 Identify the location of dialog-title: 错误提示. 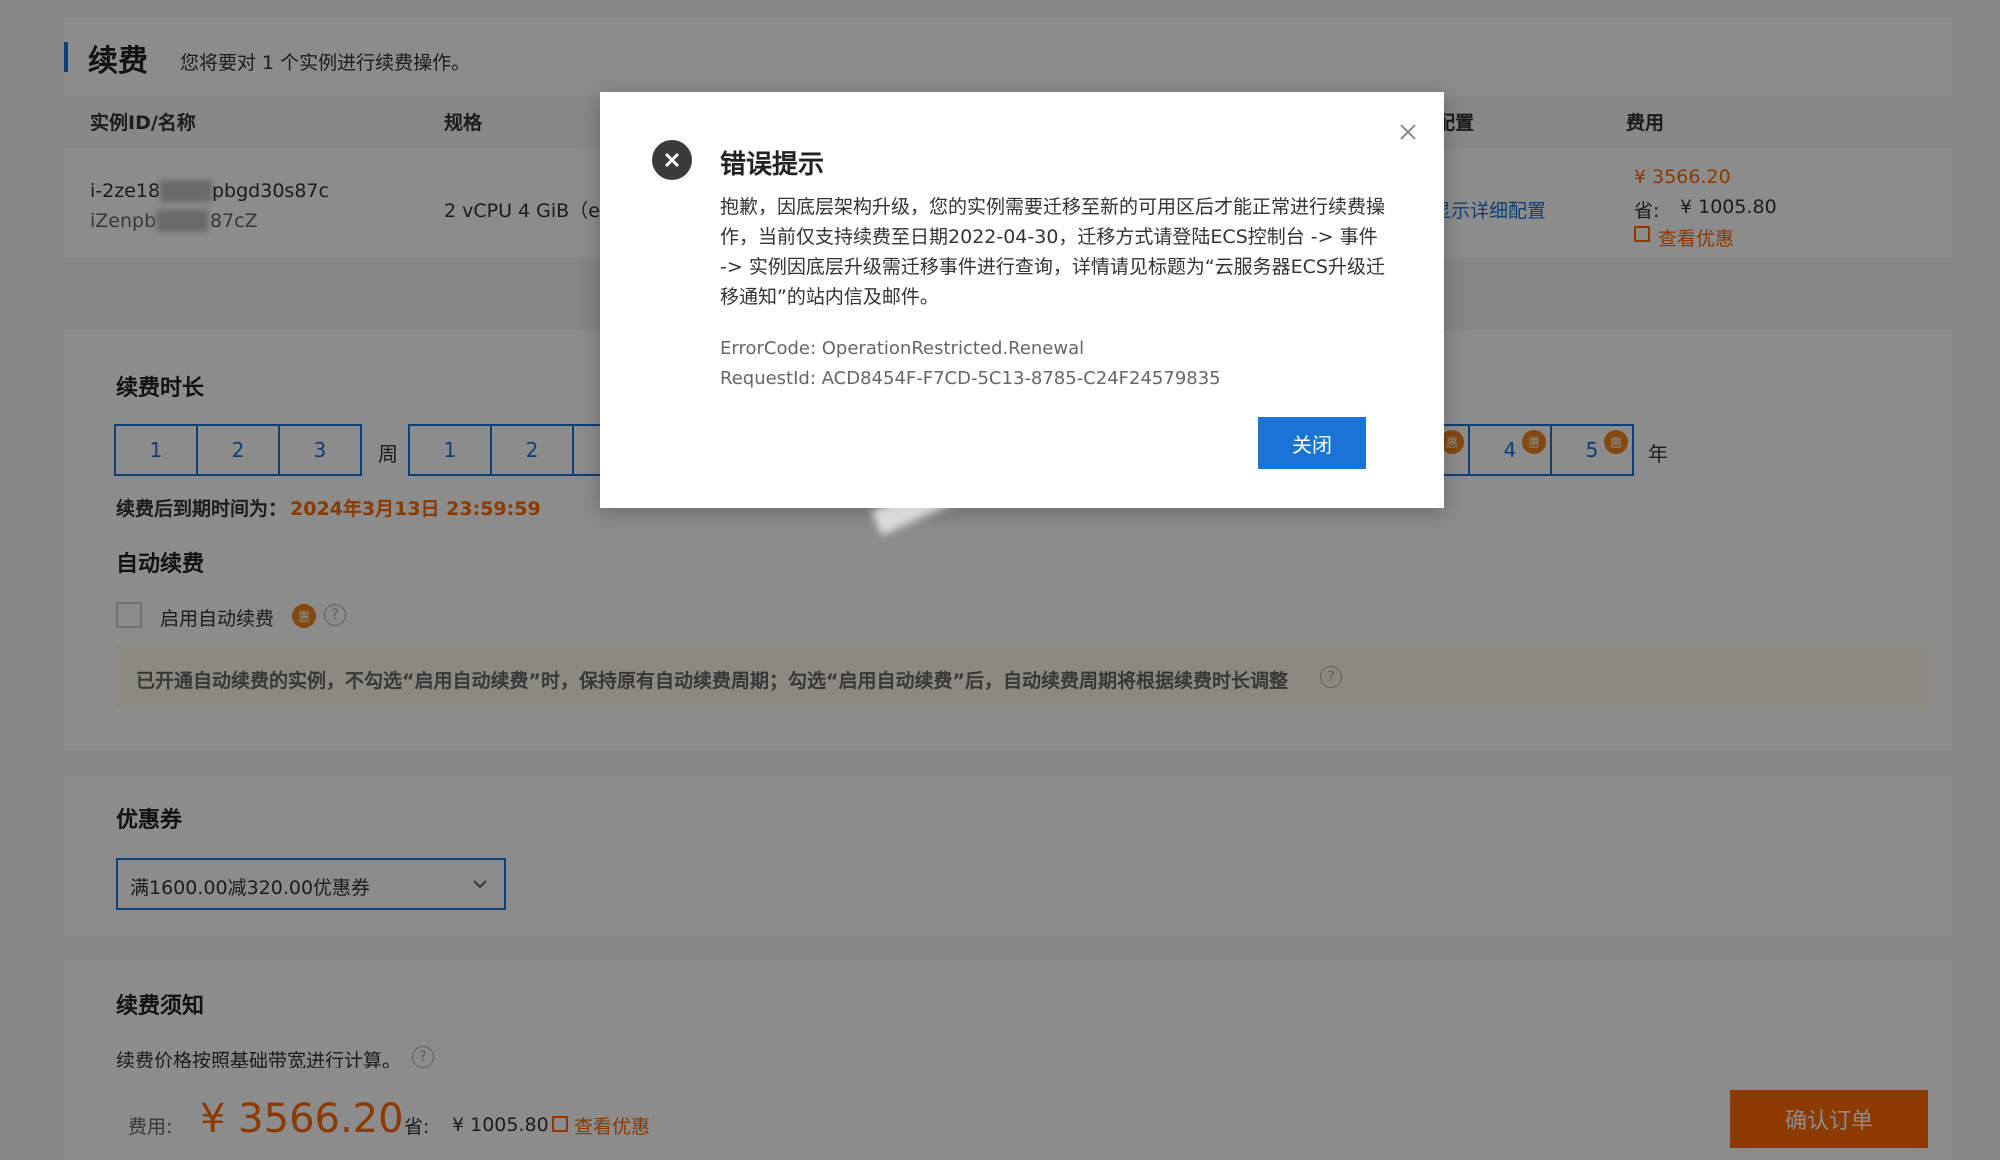
(772, 165).